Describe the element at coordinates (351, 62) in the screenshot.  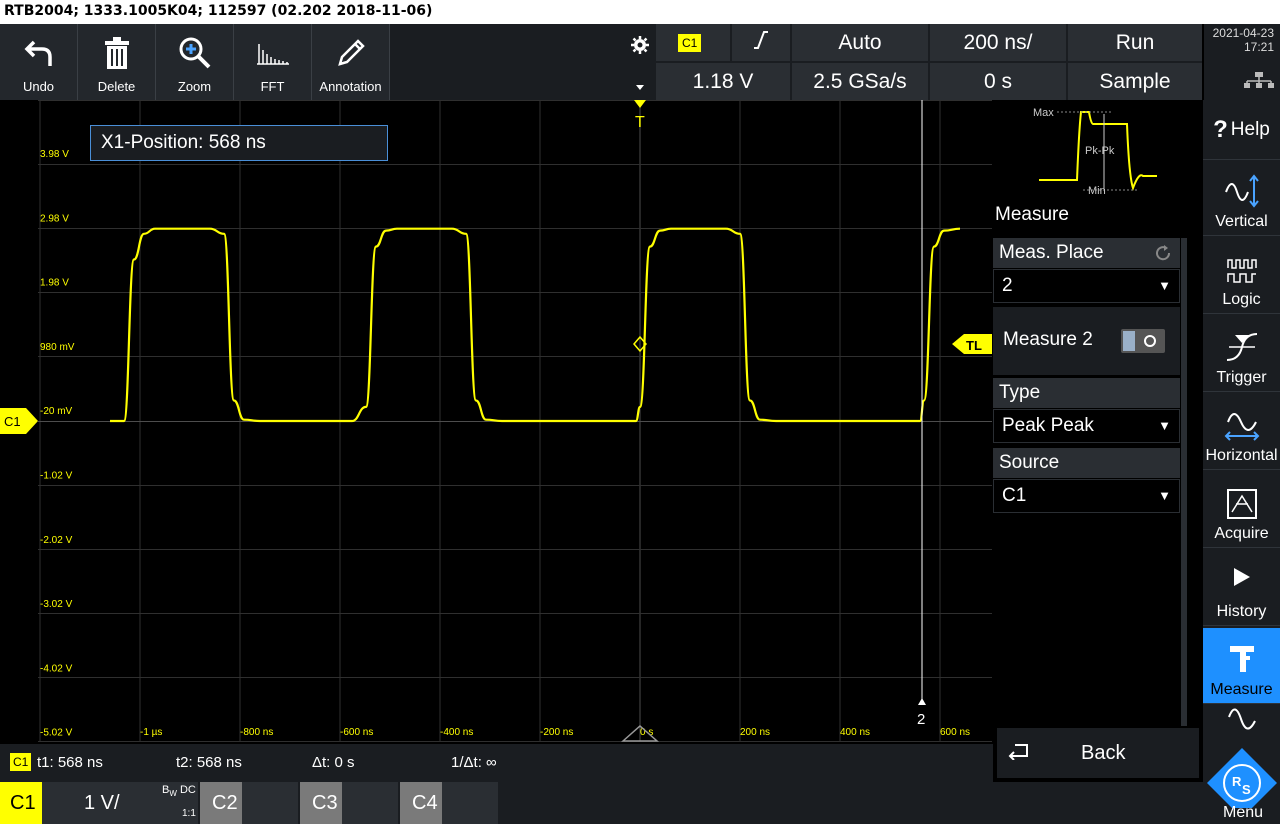
I see `annotation-button: Annotation` at that location.